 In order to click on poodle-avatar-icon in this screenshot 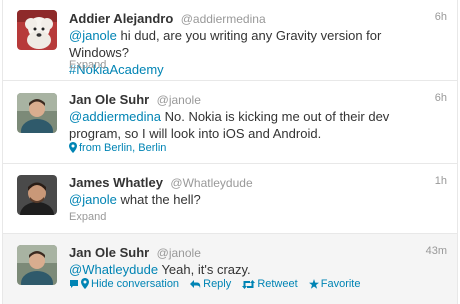, I will do `click(37, 30)`.